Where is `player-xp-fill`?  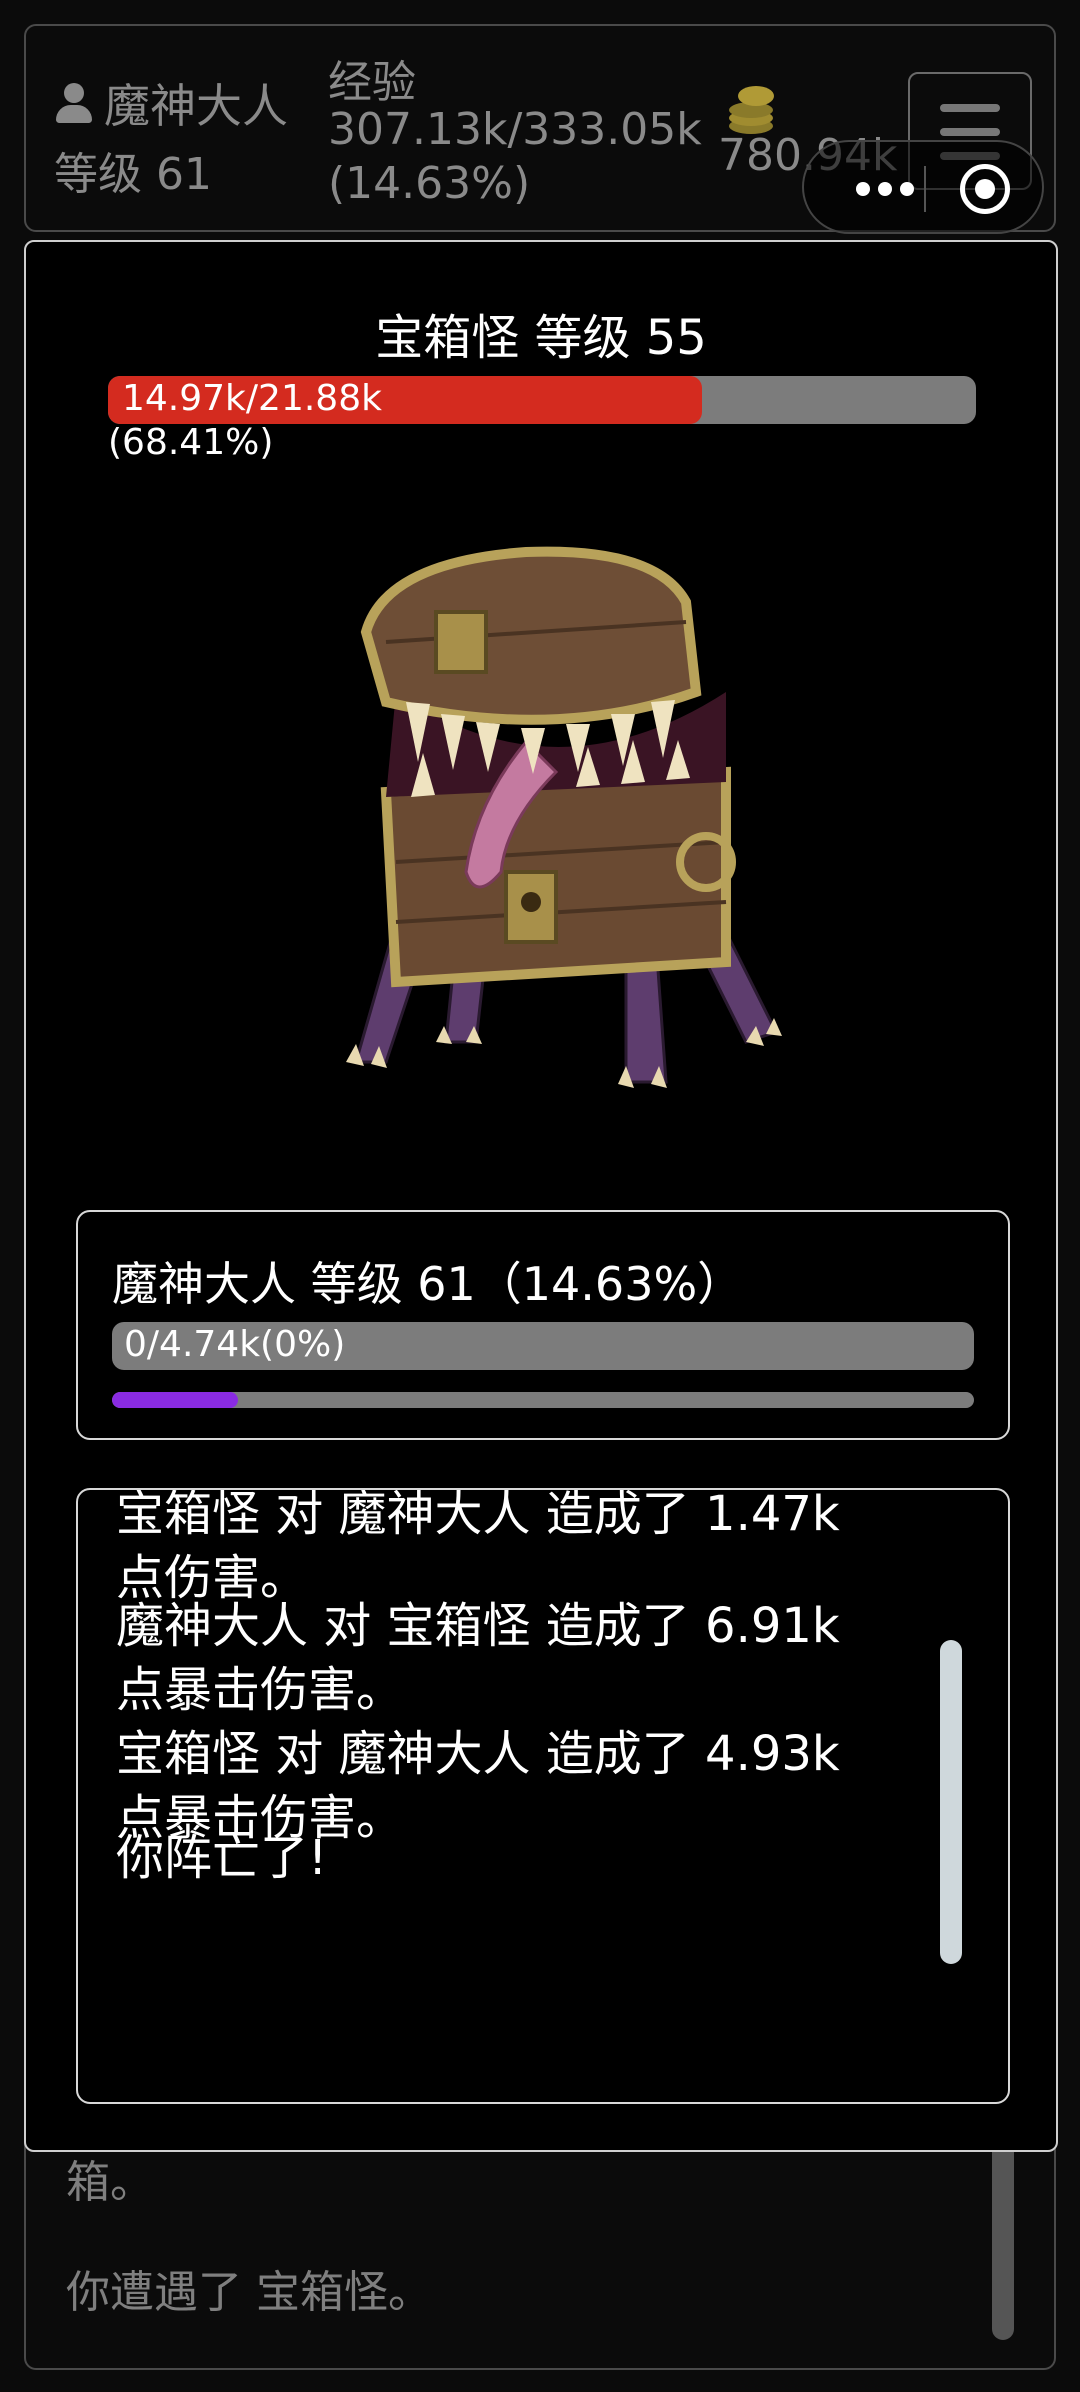
player-xp-fill is located at coordinates (175, 1400).